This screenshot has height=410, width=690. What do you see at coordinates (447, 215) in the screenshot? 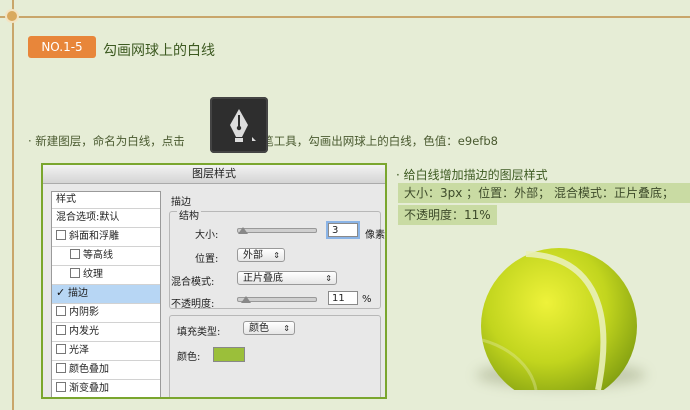
I see `stroke-params-line2: 不透明度：11%` at bounding box center [447, 215].